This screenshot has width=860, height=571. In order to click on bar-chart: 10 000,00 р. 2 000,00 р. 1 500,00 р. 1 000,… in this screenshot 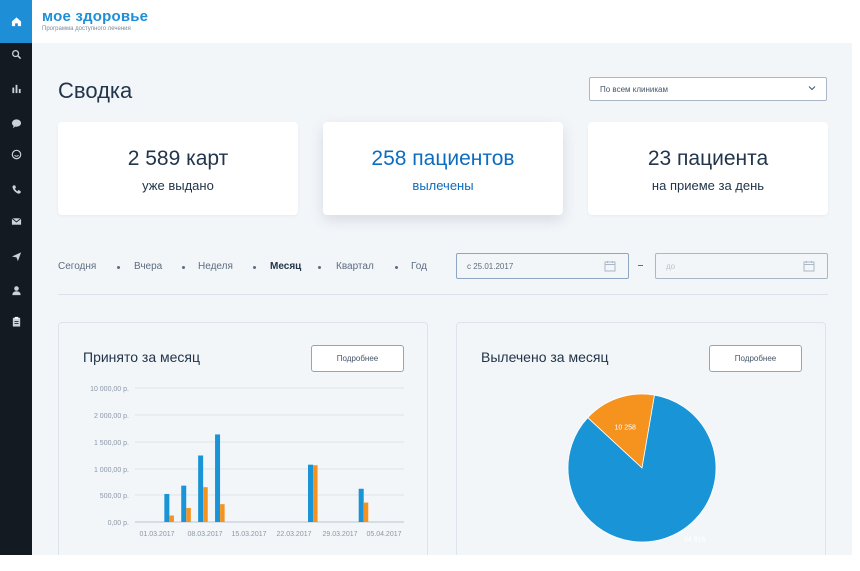, I will do `click(247, 462)`.